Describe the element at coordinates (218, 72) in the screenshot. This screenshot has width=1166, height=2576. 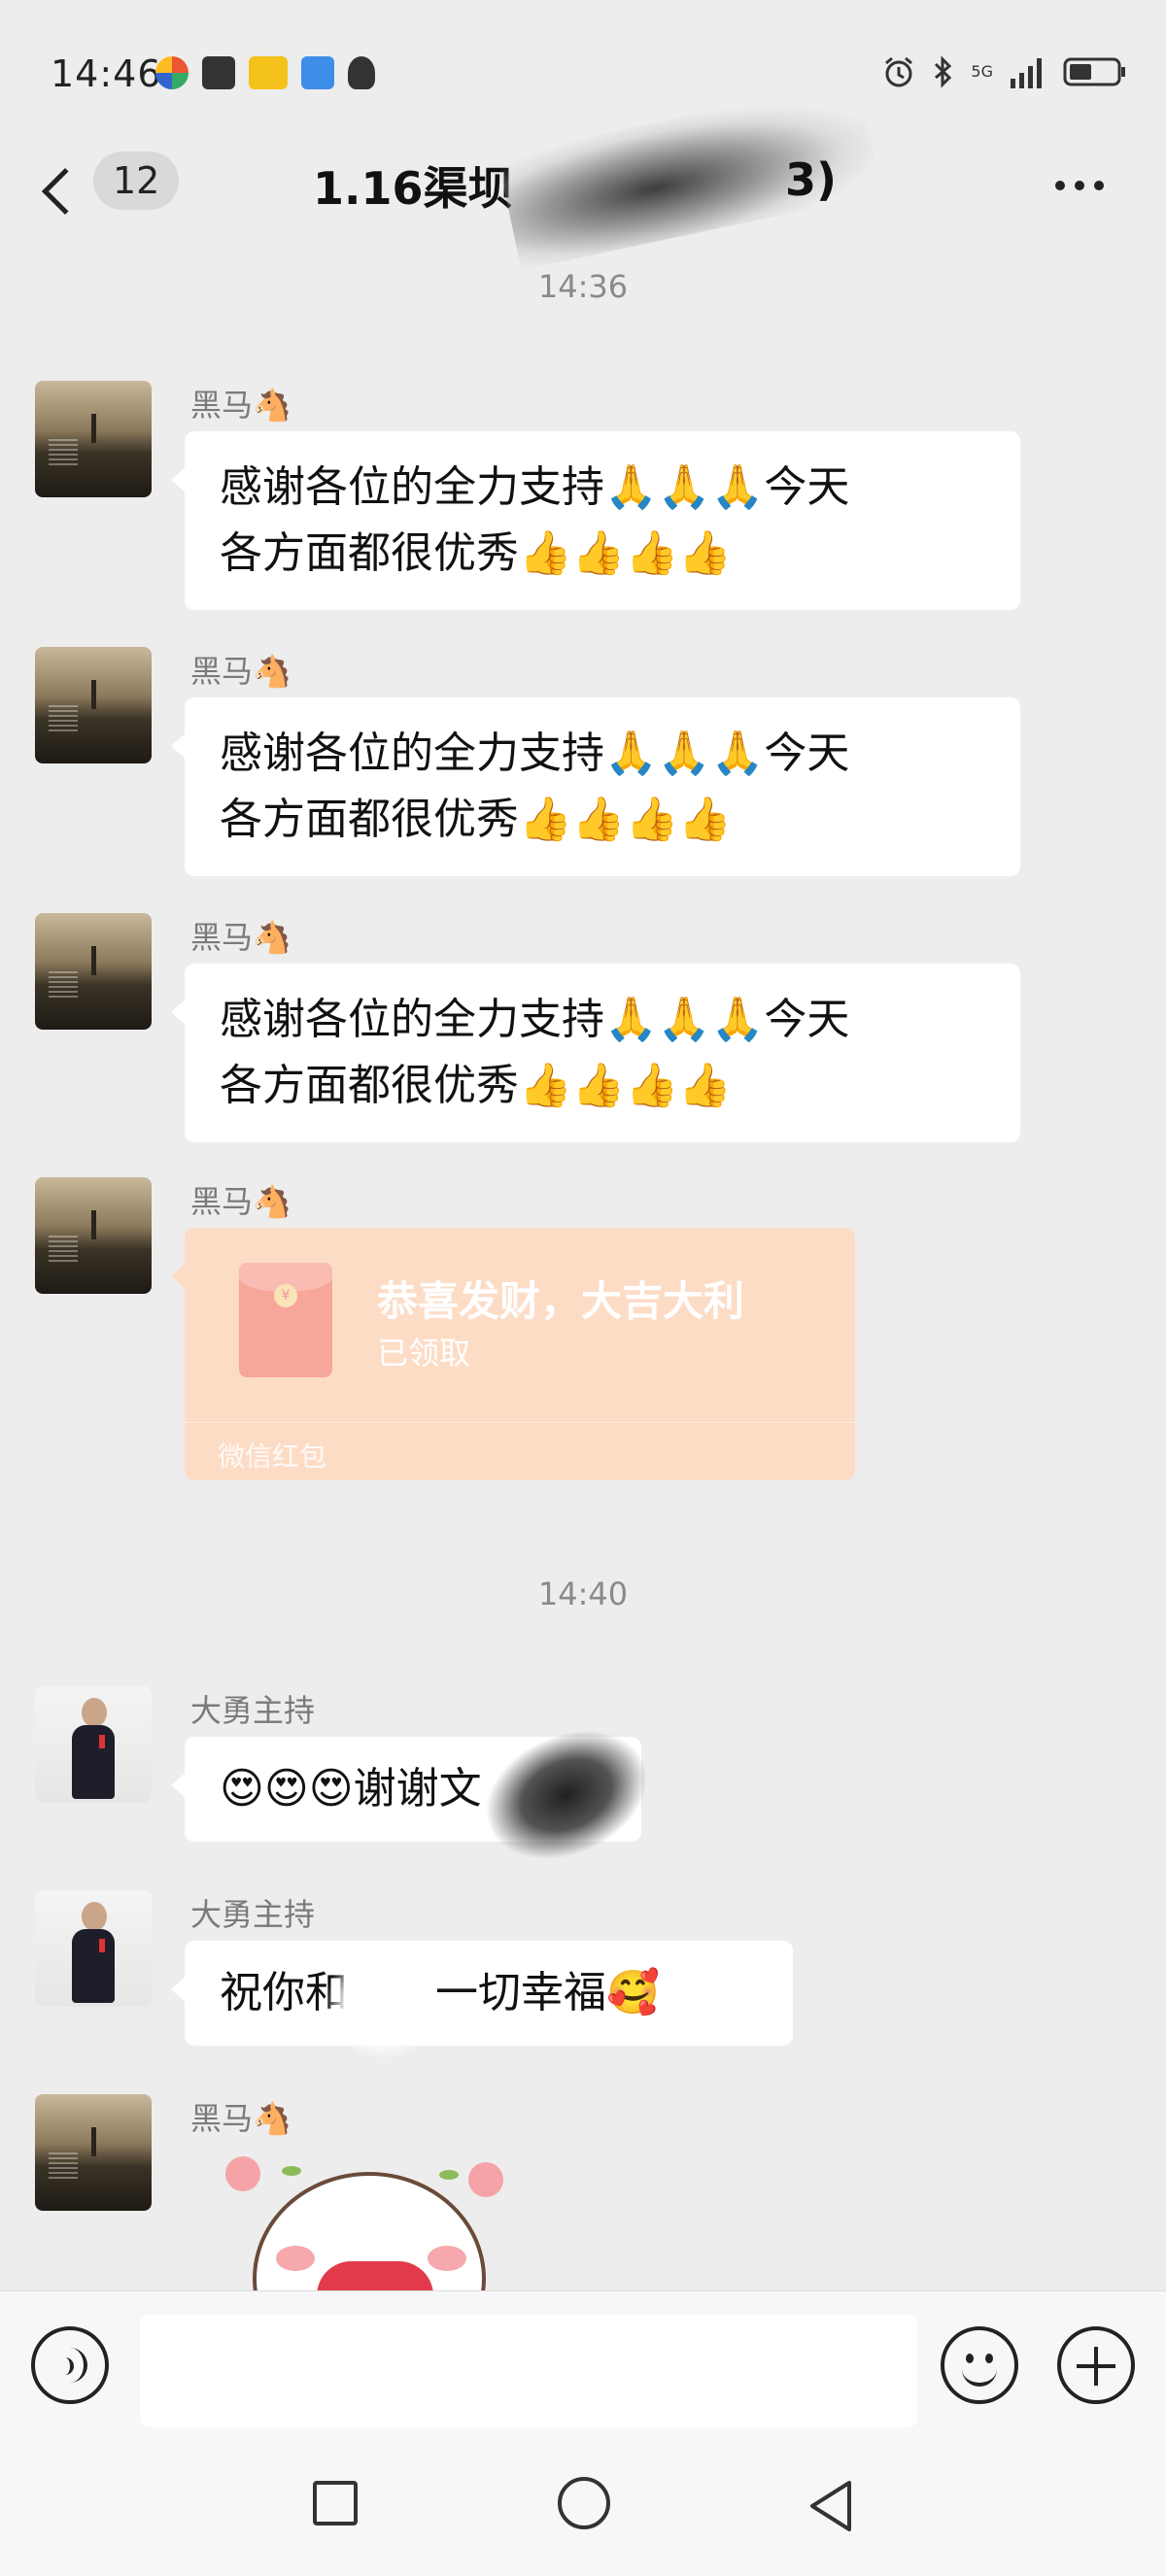
I see `upload-icon` at that location.